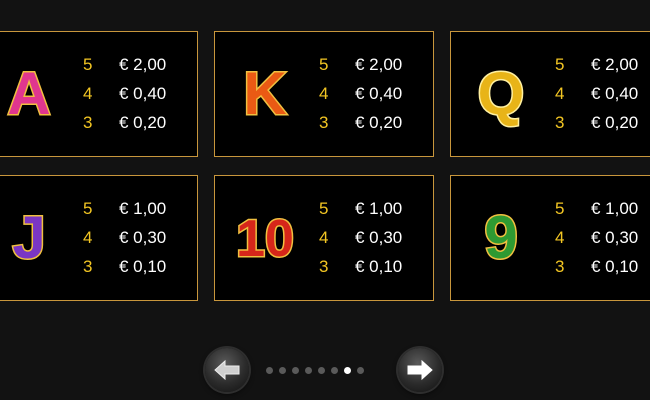 This screenshot has width=650, height=400. I want to click on prev-page-button, so click(227, 370).